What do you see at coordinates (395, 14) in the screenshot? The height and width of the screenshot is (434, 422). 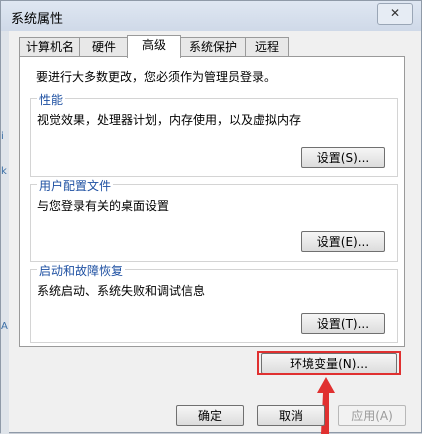 I see `close-button: ✕` at bounding box center [395, 14].